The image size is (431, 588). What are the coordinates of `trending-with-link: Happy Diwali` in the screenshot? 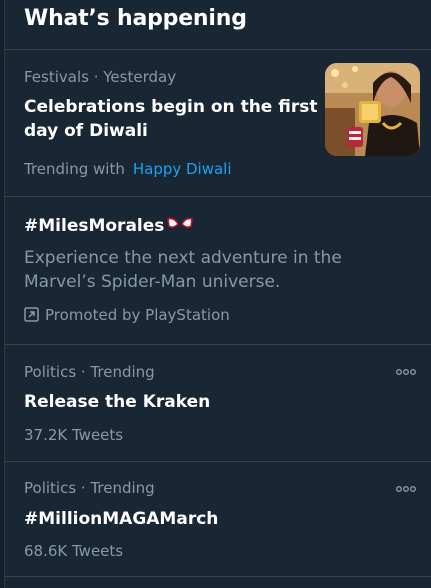 It's located at (182, 169).